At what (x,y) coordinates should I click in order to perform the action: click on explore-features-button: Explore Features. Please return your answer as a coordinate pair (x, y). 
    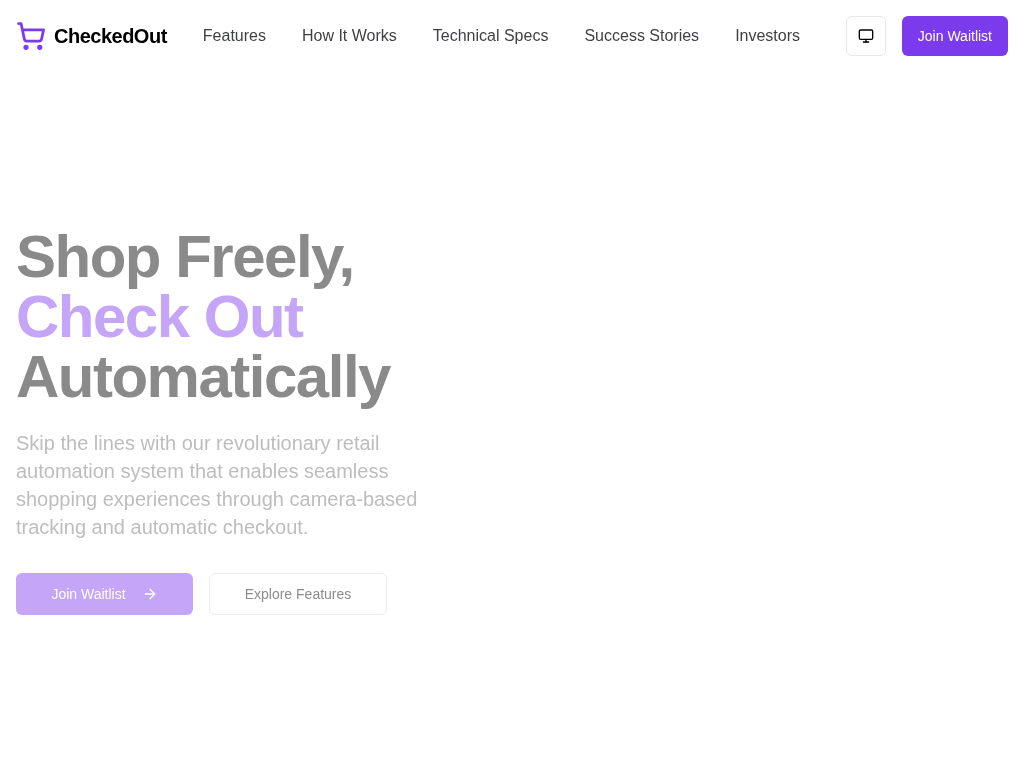
    Looking at the image, I should click on (298, 594).